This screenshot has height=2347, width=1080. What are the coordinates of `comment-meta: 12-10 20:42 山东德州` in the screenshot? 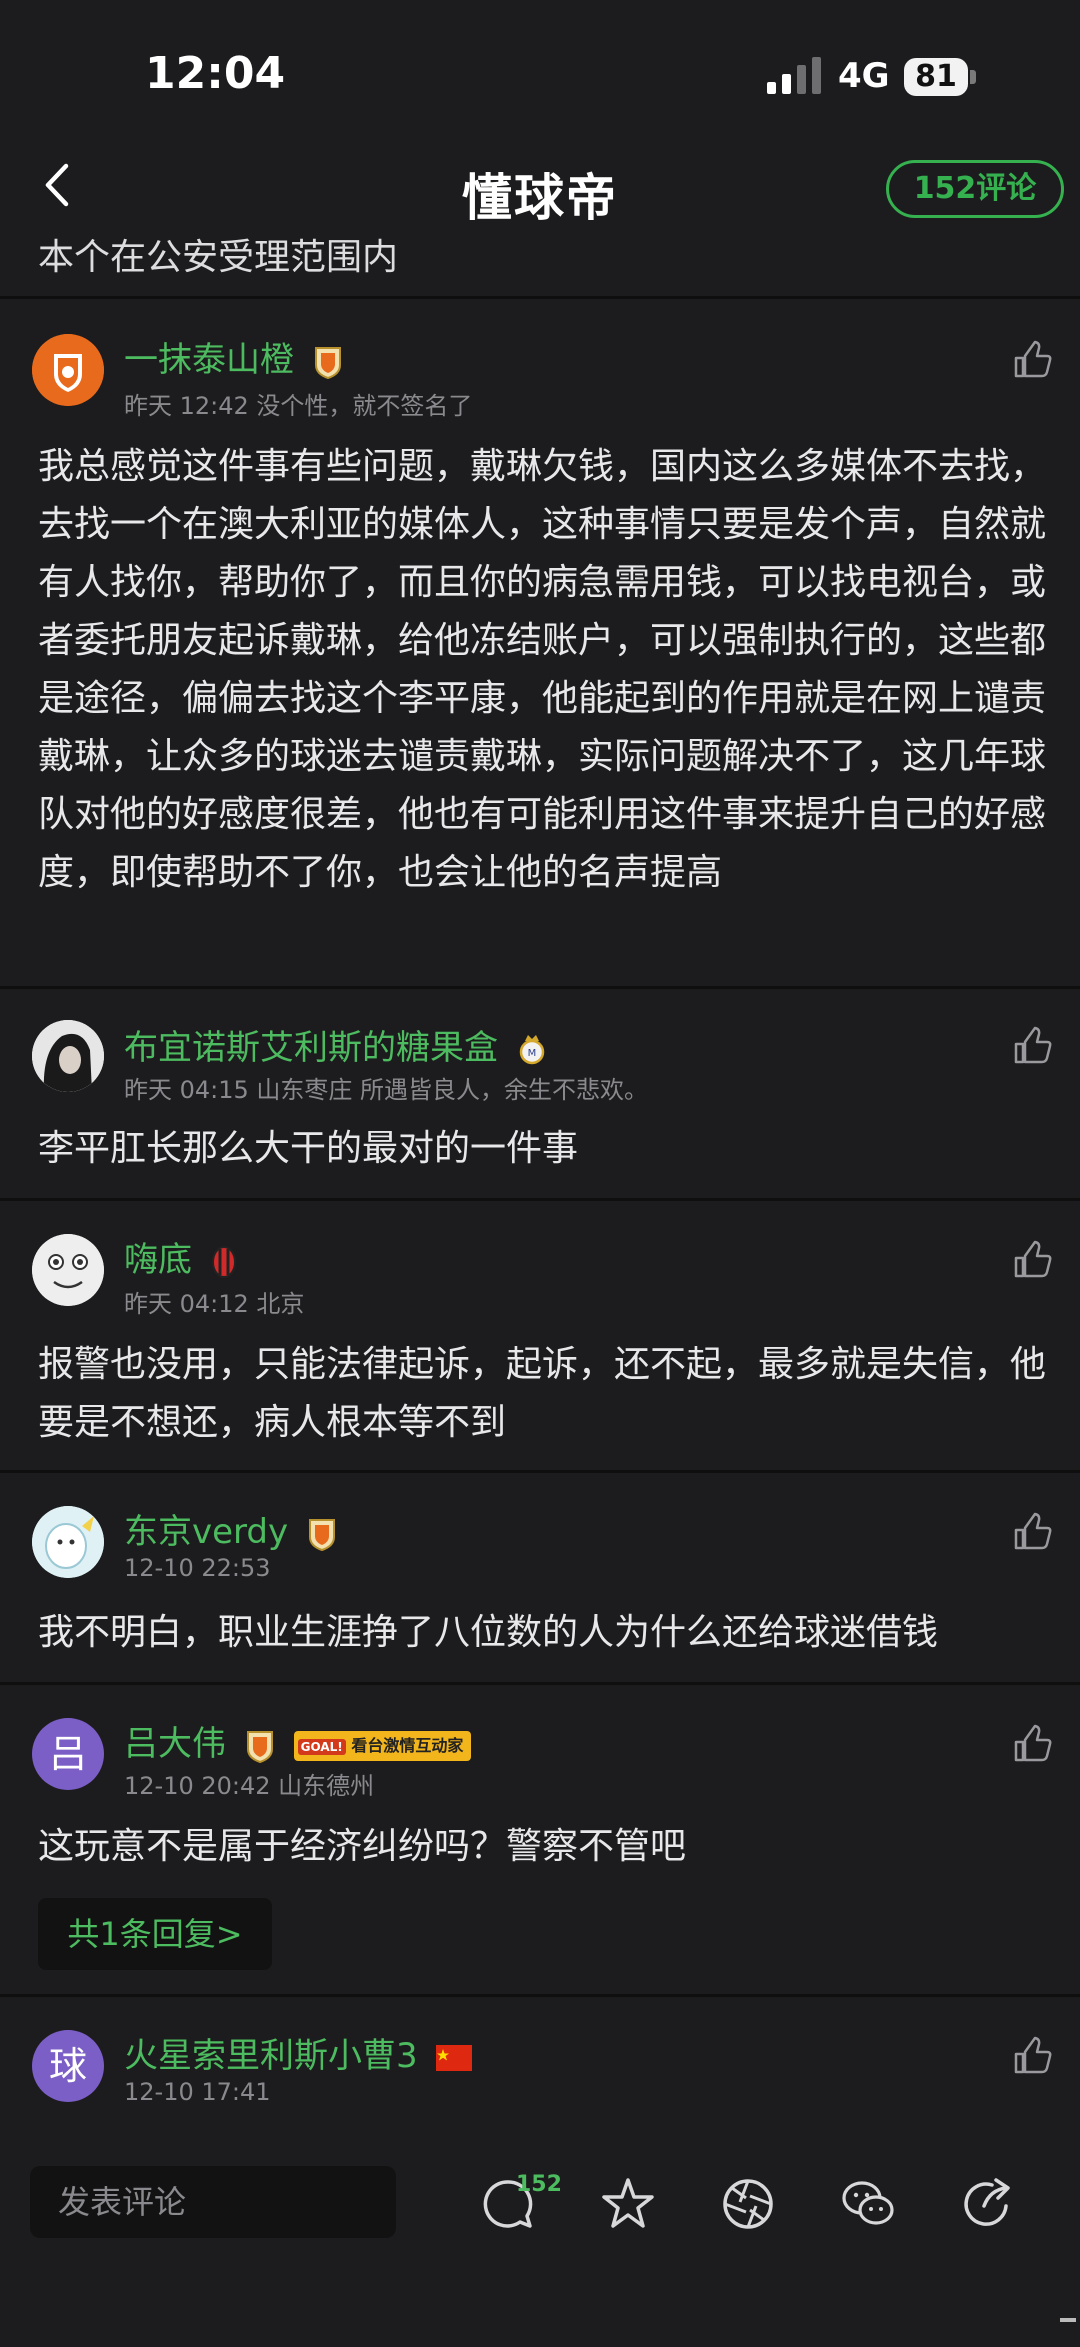 It's located at (249, 1786).